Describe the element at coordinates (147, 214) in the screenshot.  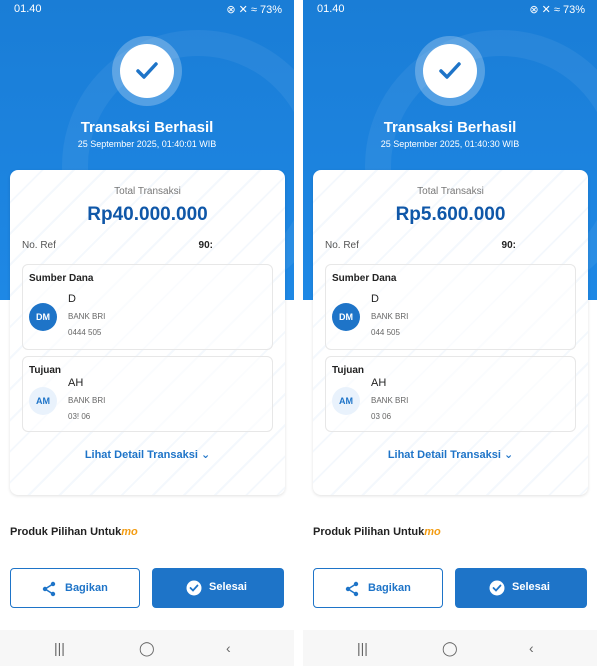
I see `total-amount: Rp40.000.000` at that location.